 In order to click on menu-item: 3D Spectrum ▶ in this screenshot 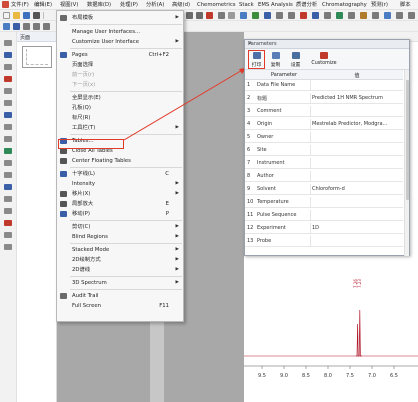, I will do `click(120, 283)`.